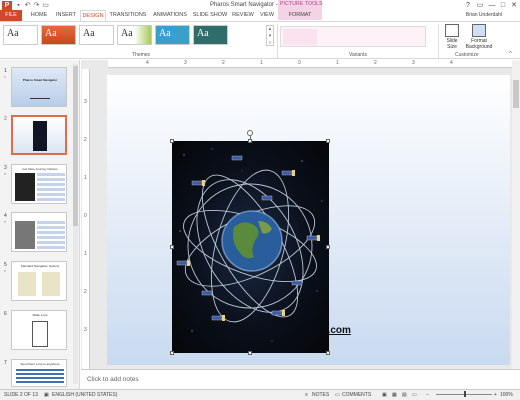  I want to click on slide-size-button: Slide Size, so click(452, 37).